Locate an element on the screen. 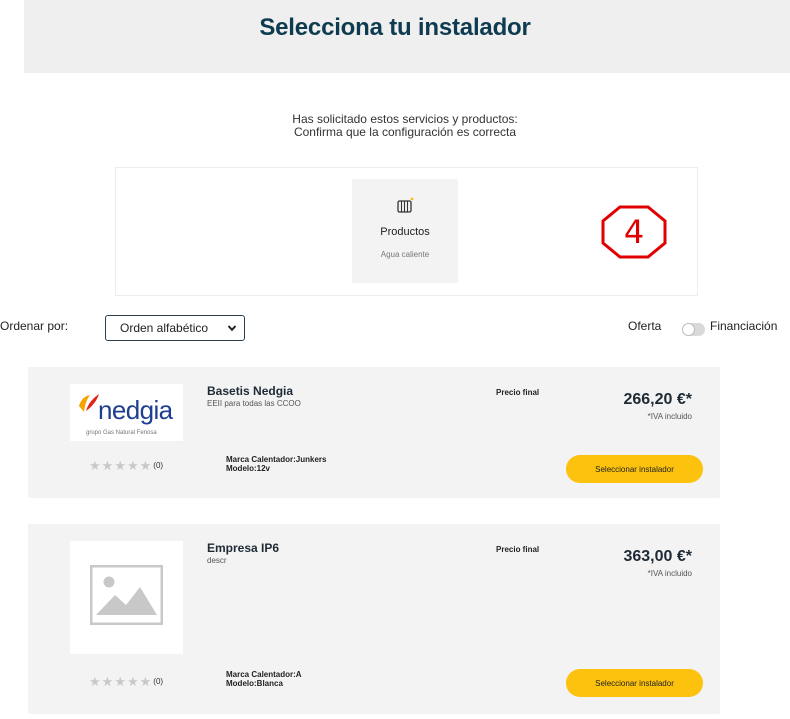  image-placeholder-icon is located at coordinates (126, 595).